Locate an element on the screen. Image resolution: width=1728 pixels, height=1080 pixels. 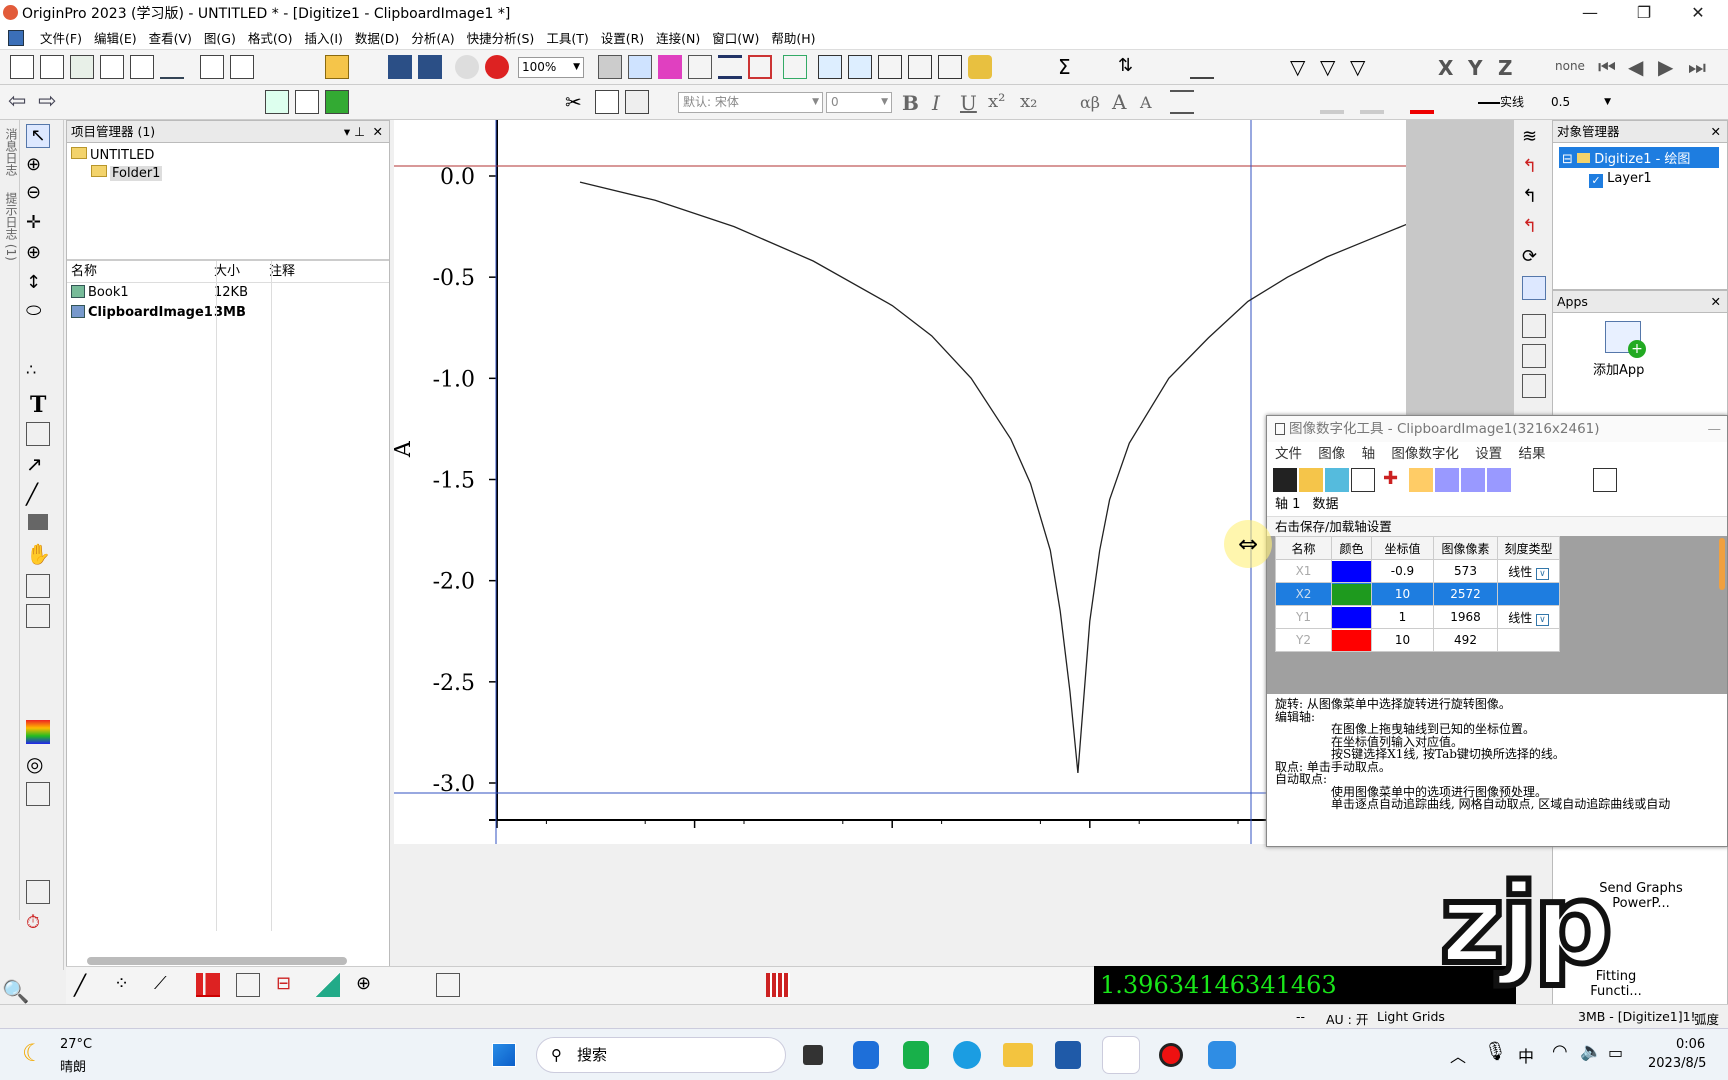
add-data-icon is located at coordinates (277, 102).